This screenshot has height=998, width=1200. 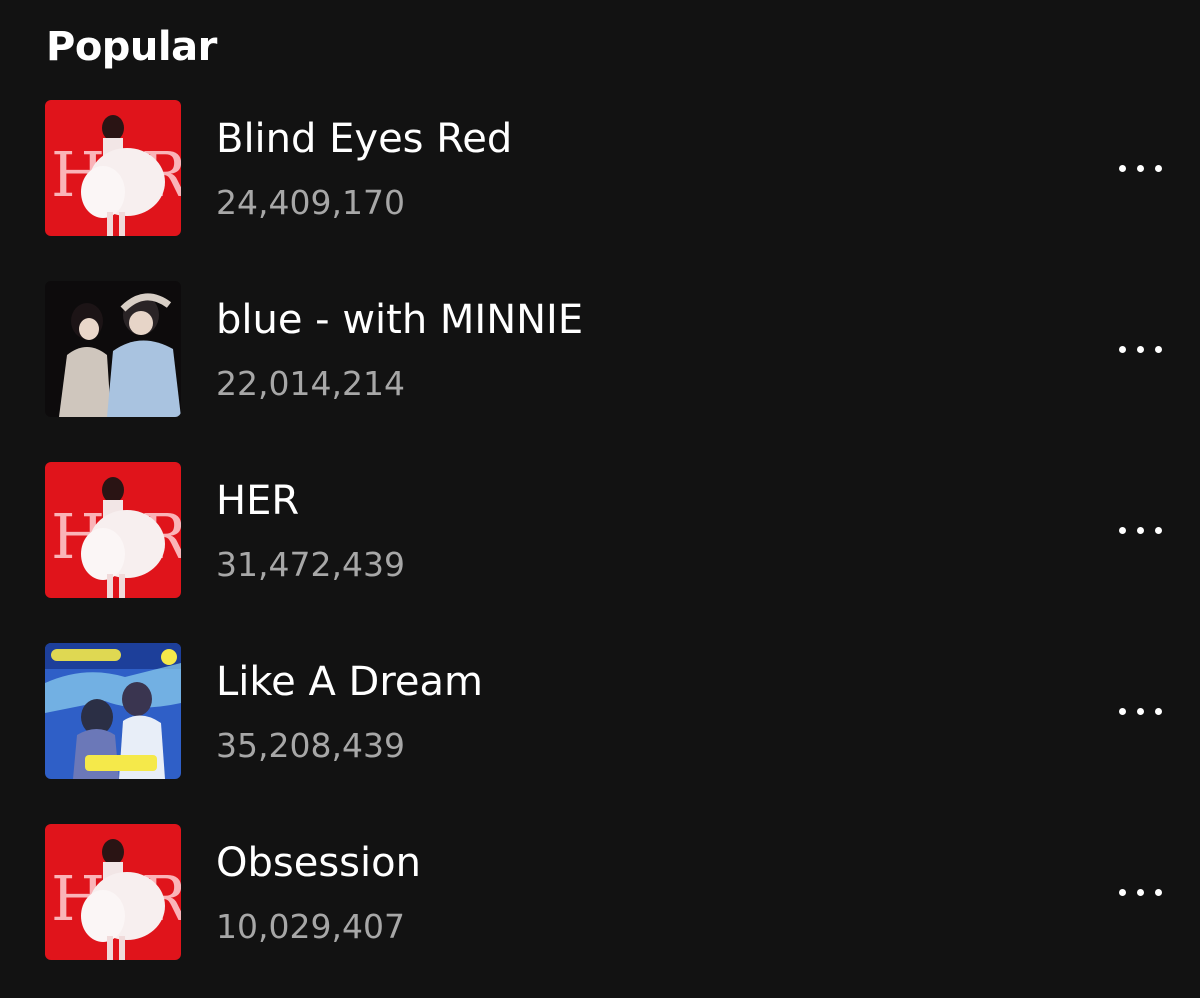 What do you see at coordinates (310, 564) in the screenshot?
I see `play-count: 31,472,439` at bounding box center [310, 564].